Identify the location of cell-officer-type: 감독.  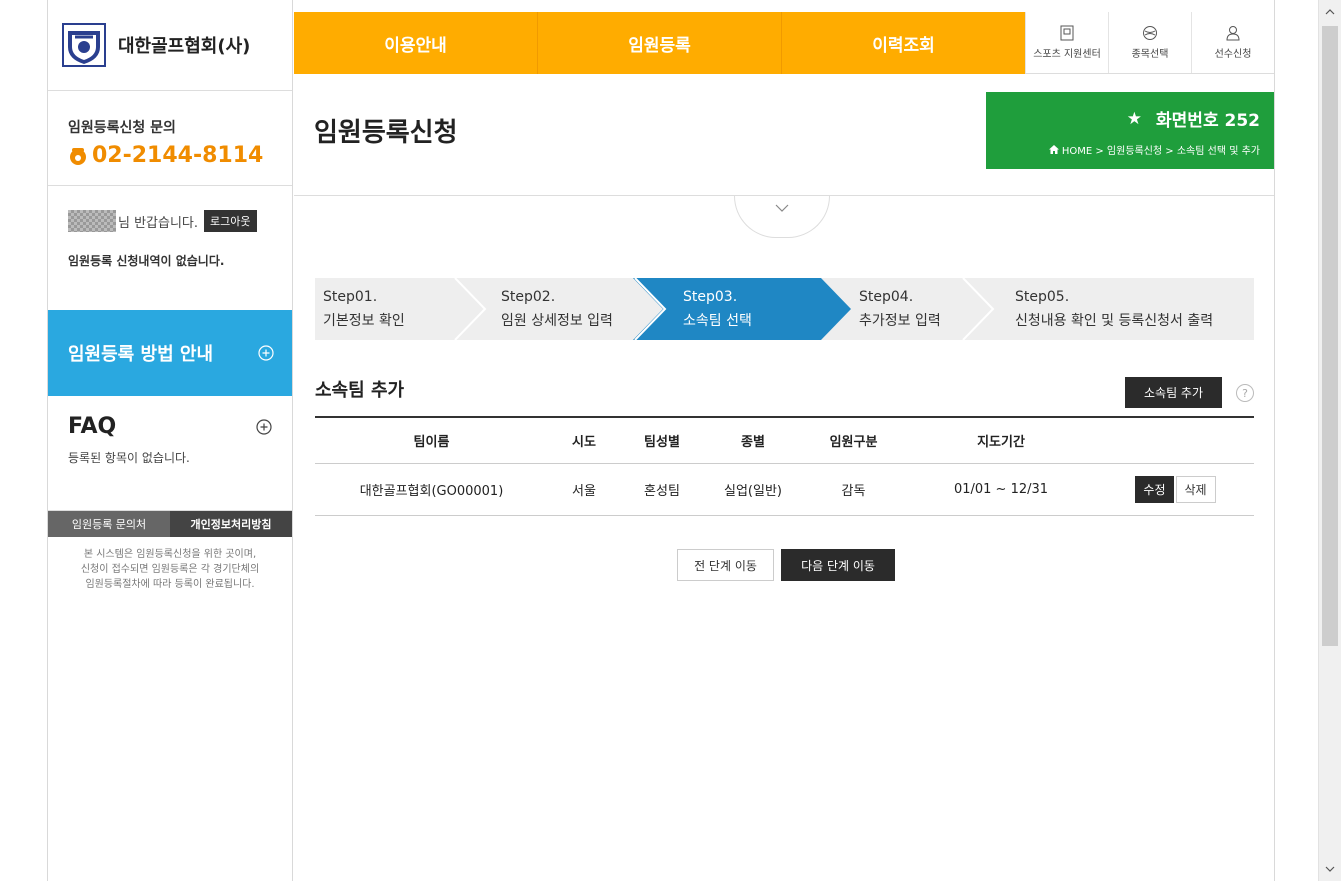
(853, 489).